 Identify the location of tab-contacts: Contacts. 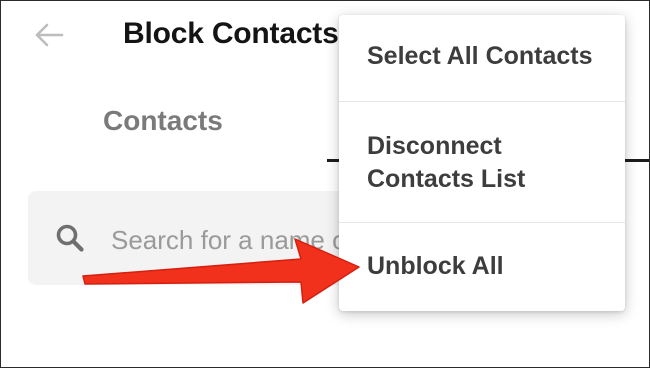
(163, 121).